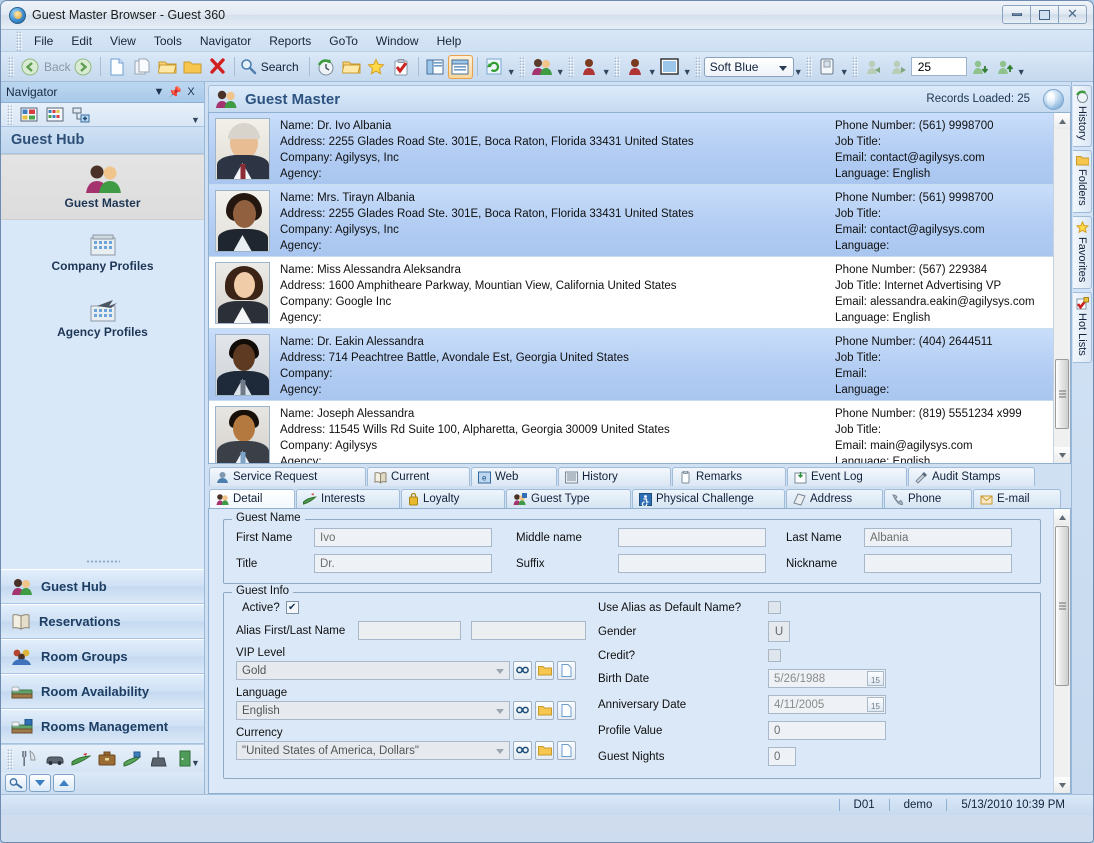 The width and height of the screenshot is (1094, 843). I want to click on vip-level-folder-icon, so click(544, 670).